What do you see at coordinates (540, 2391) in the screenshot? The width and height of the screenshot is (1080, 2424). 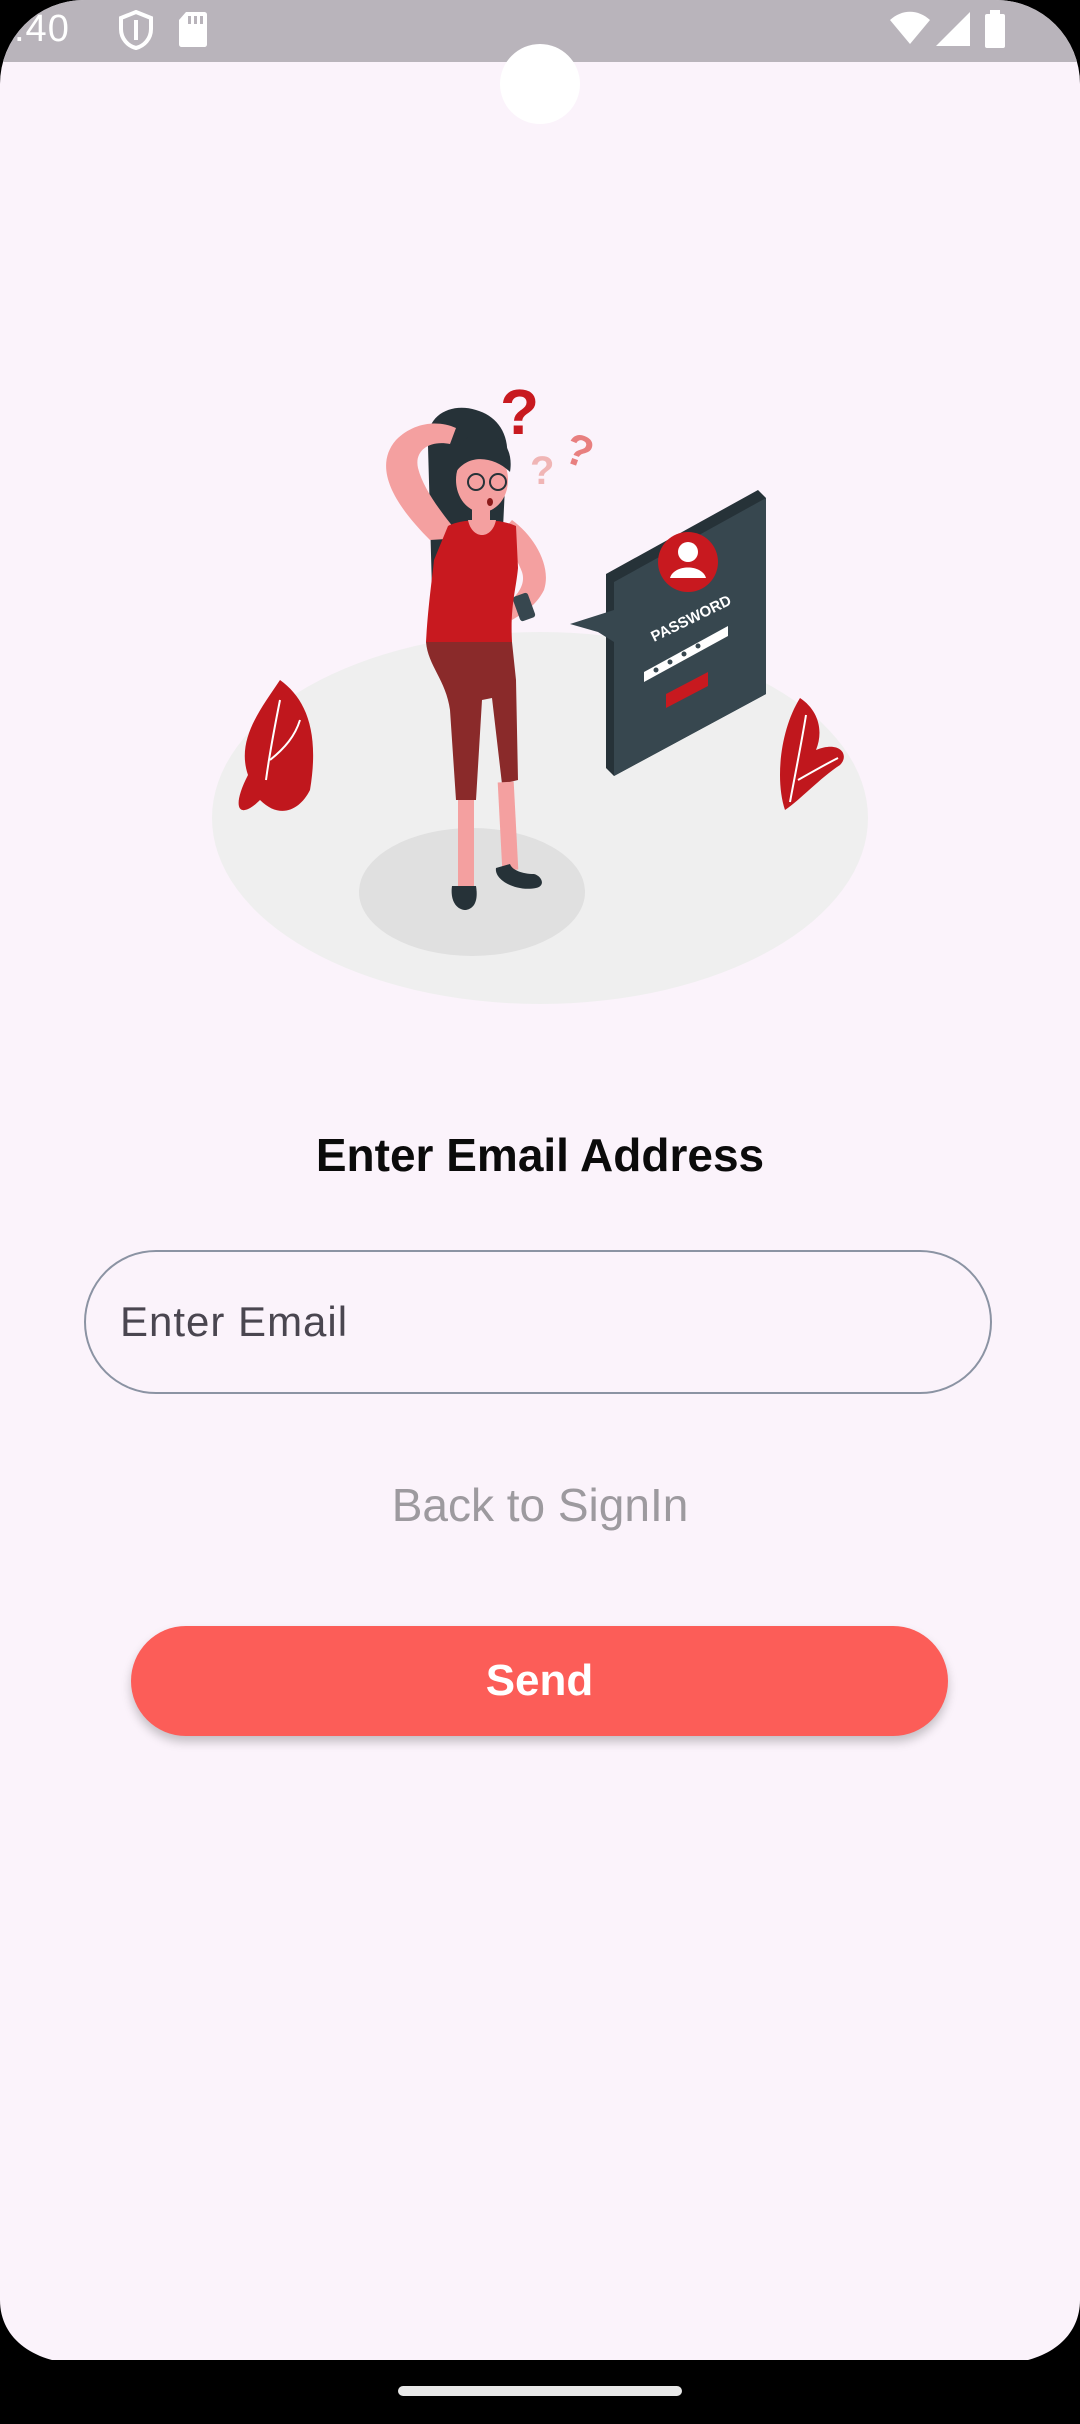 I see `home-gesture-handle` at bounding box center [540, 2391].